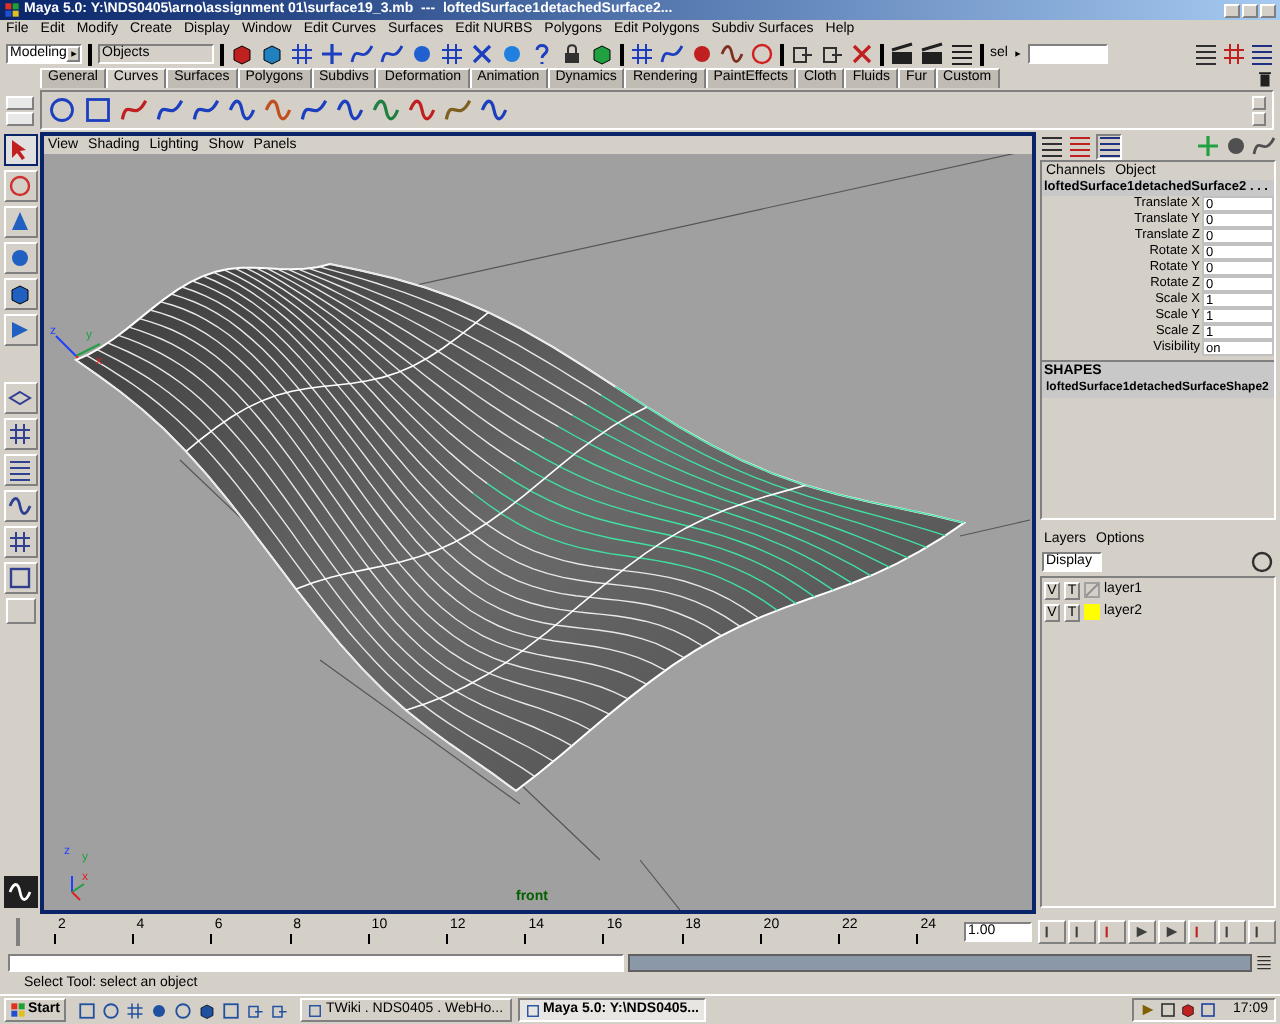 The width and height of the screenshot is (1280, 1024). What do you see at coordinates (316, 962) in the screenshot?
I see `range-start-field` at bounding box center [316, 962].